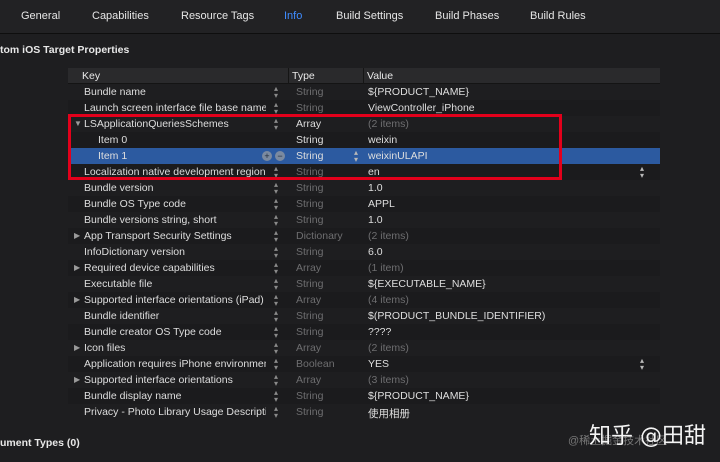 The image size is (720, 462). Describe the element at coordinates (503, 396) in the screenshot. I see `row-value: ${PRODUCT_NAME}` at that location.